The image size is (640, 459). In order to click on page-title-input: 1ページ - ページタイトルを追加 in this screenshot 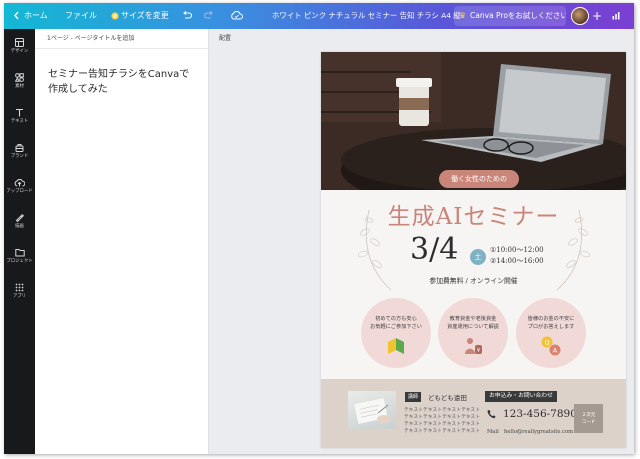, I will do `click(122, 39)`.